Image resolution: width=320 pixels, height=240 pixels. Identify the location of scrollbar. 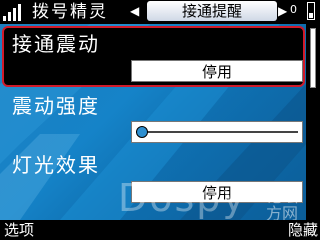
(313, 122).